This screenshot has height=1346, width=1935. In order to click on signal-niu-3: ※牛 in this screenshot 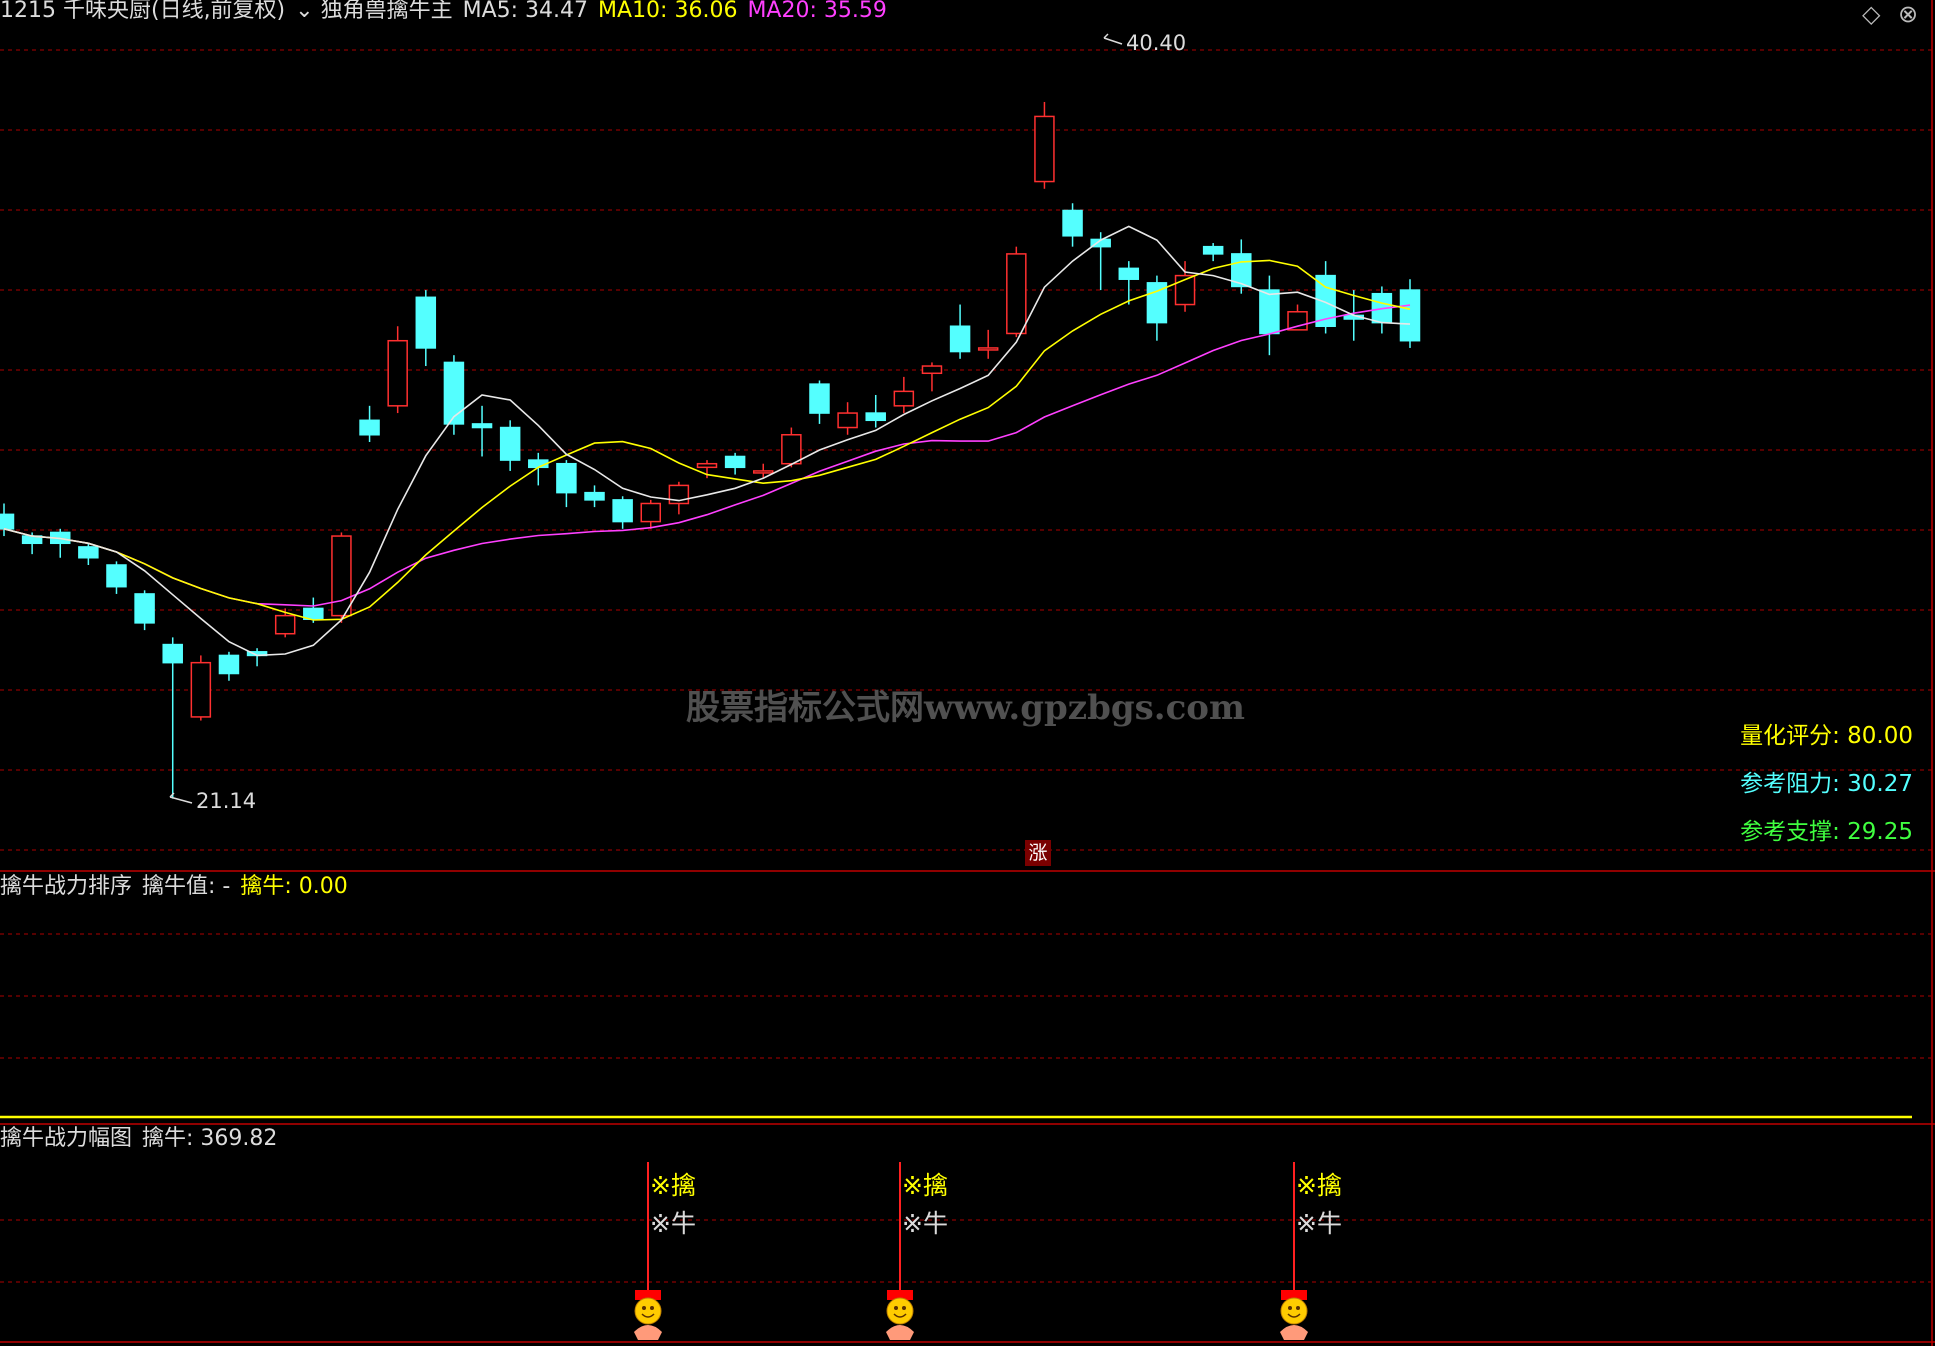, I will do `click(1319, 1223)`.